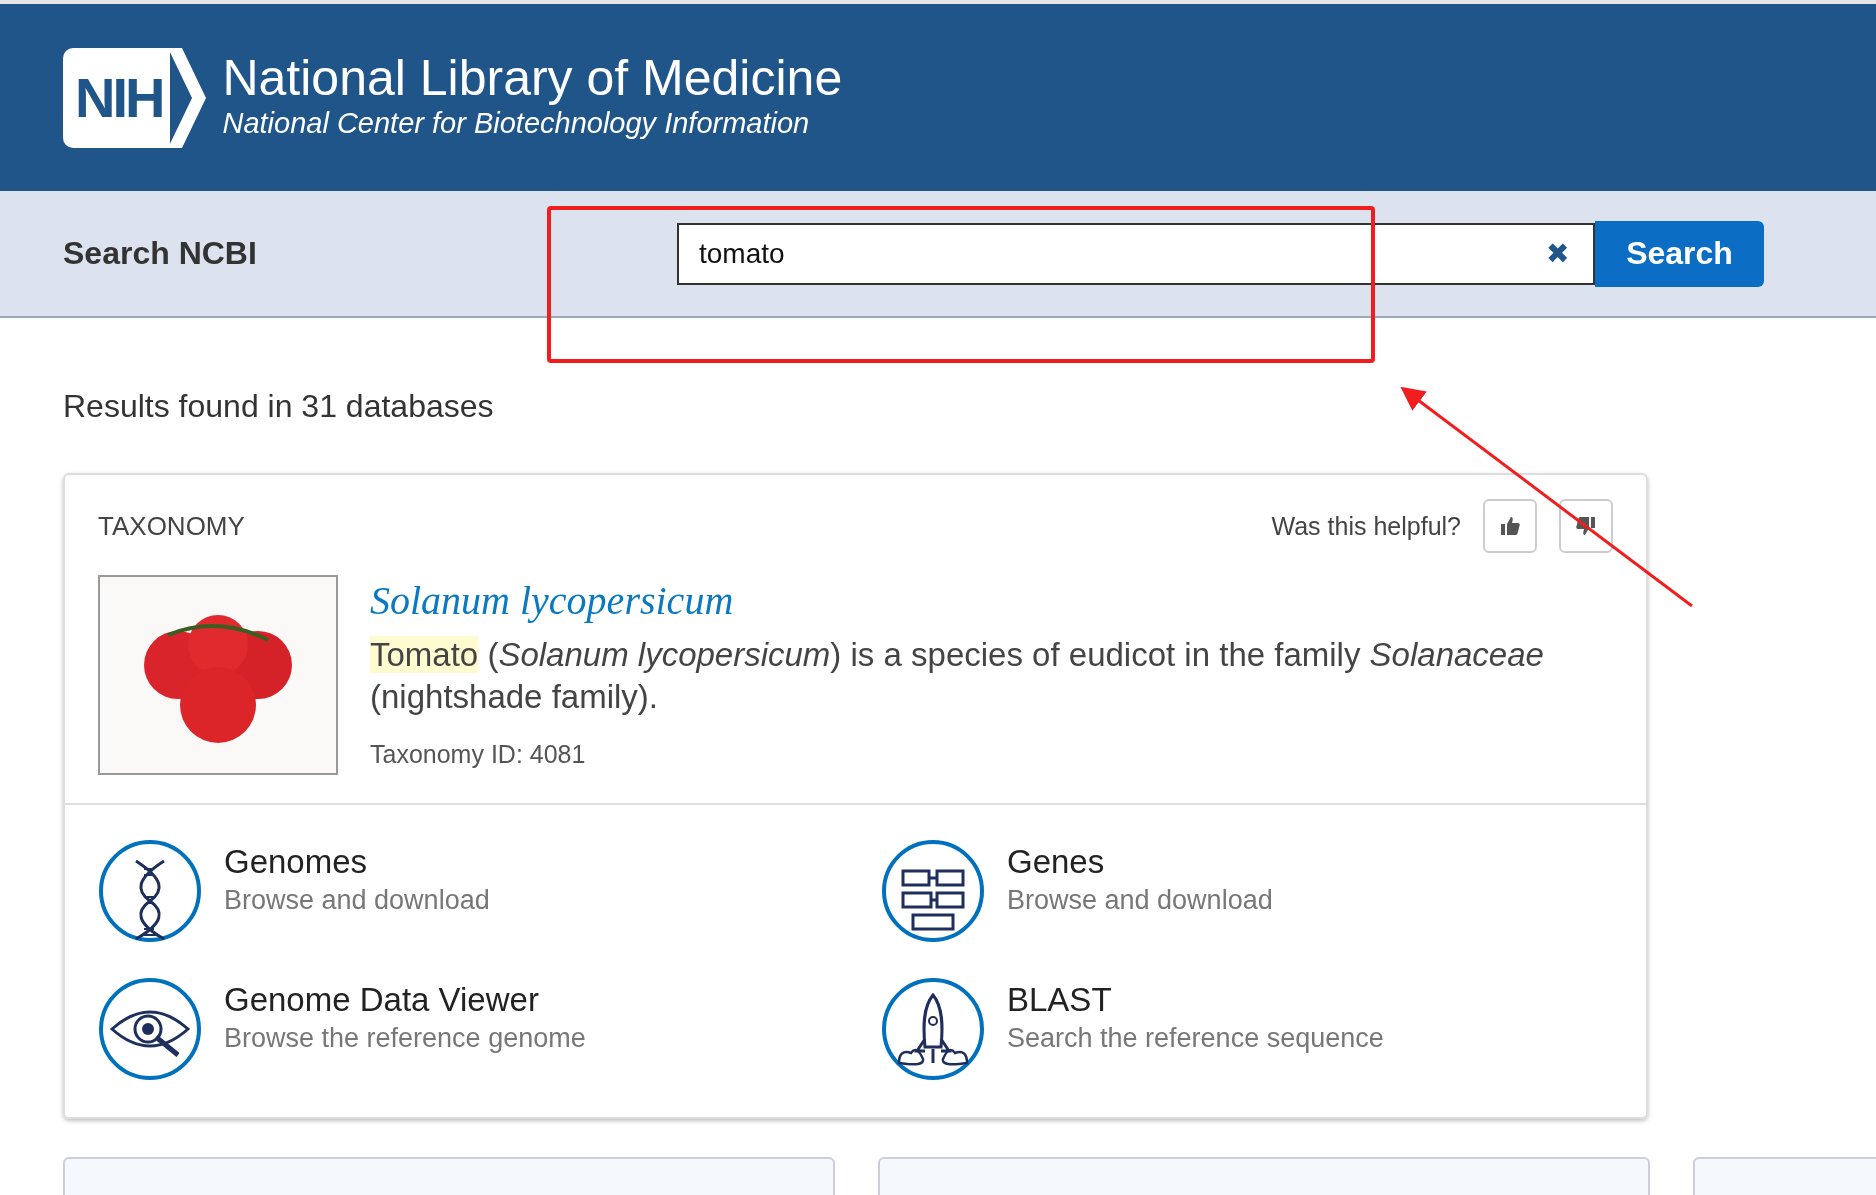 The image size is (1876, 1195). What do you see at coordinates (1140, 861) in the screenshot?
I see `link-title: Genes` at bounding box center [1140, 861].